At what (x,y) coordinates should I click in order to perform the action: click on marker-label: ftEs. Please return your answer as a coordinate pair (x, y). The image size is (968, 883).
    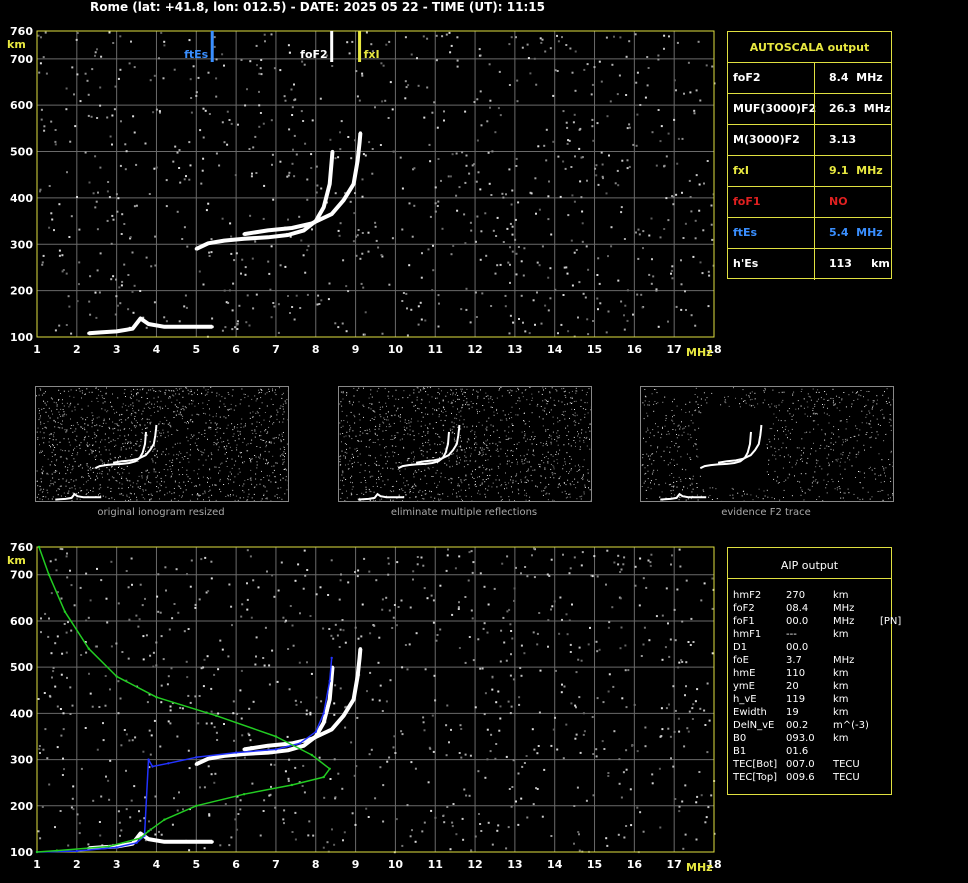
    Looking at the image, I should click on (196, 54).